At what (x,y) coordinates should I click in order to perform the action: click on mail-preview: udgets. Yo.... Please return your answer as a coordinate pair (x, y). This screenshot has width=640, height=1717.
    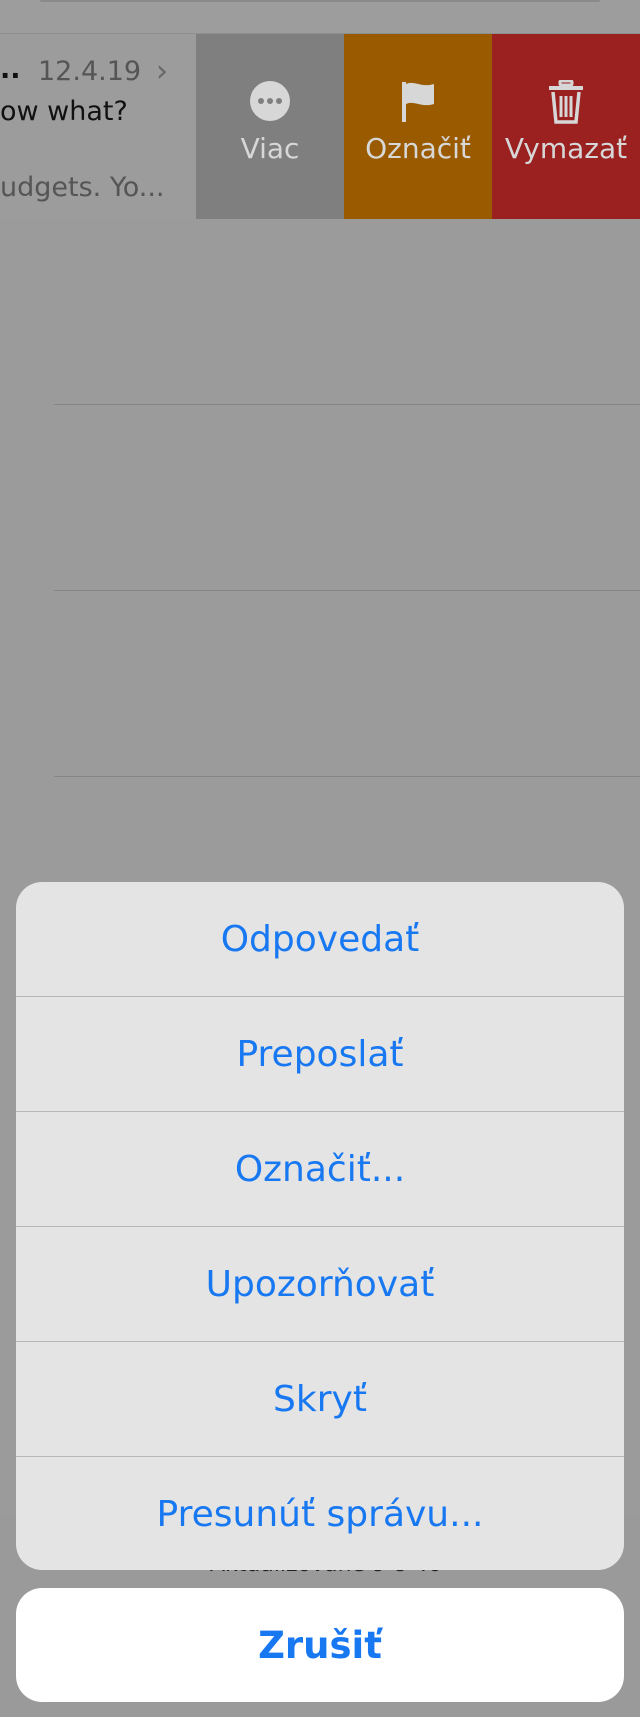
    Looking at the image, I should click on (82, 187).